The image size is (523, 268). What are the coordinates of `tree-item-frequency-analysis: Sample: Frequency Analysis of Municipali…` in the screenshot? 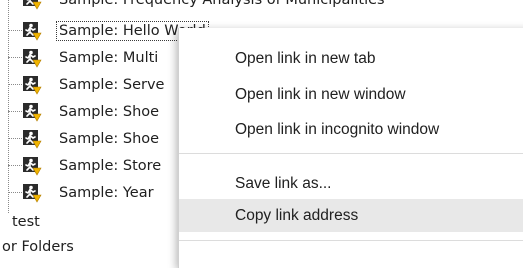 It's located at (192, 6).